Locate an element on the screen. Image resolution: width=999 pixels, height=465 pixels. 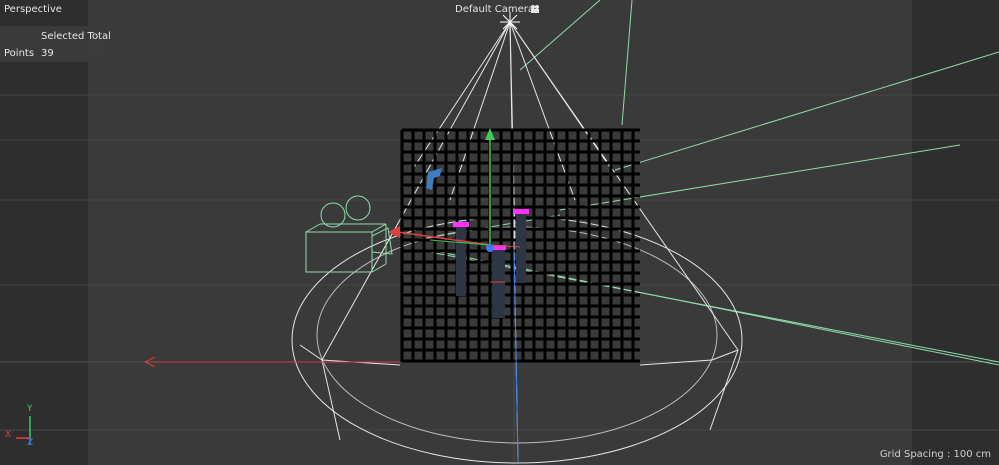
axis-y-label: Y is located at coordinates (30, 409).